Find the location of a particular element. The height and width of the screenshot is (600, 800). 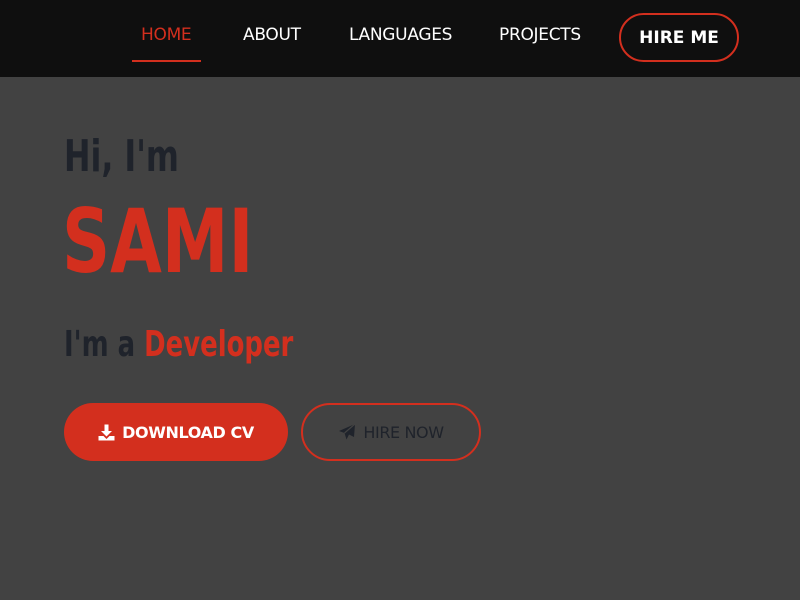

hero-role: I'm a Developer is located at coordinates (178, 344).